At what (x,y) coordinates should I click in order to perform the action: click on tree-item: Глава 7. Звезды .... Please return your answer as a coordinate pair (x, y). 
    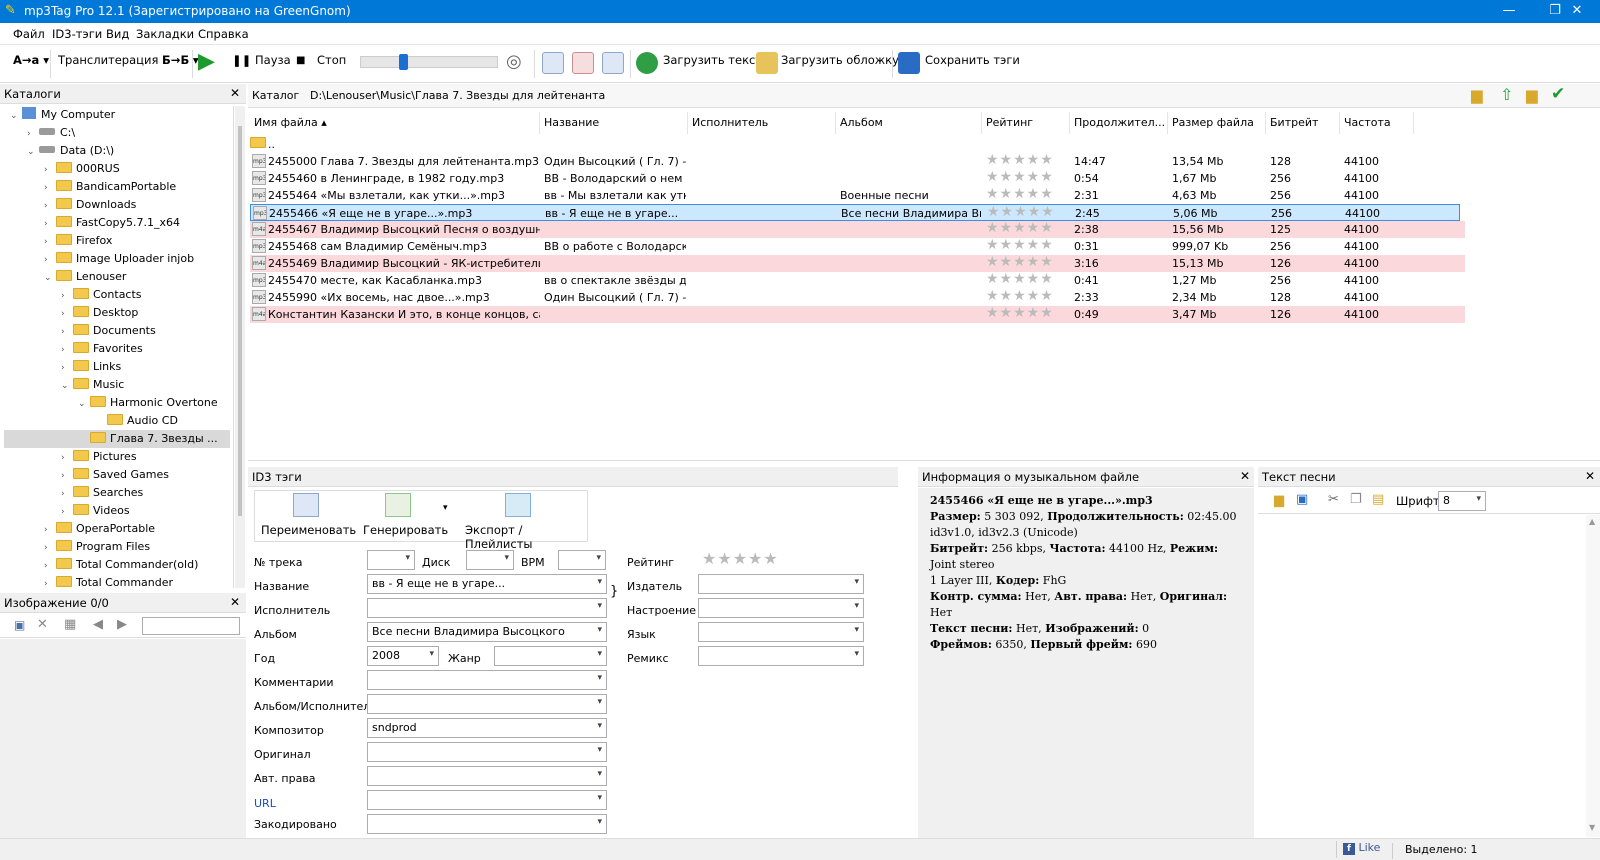
    Looking at the image, I should click on (117, 439).